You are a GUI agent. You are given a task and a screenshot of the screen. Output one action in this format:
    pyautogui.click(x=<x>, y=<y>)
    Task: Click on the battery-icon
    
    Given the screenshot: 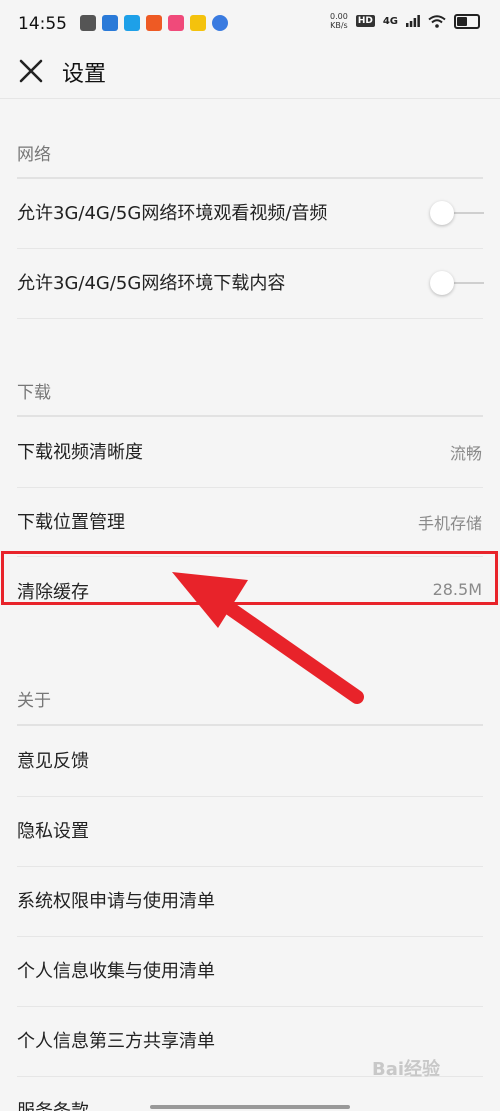 What is the action you would take?
    pyautogui.click(x=467, y=21)
    